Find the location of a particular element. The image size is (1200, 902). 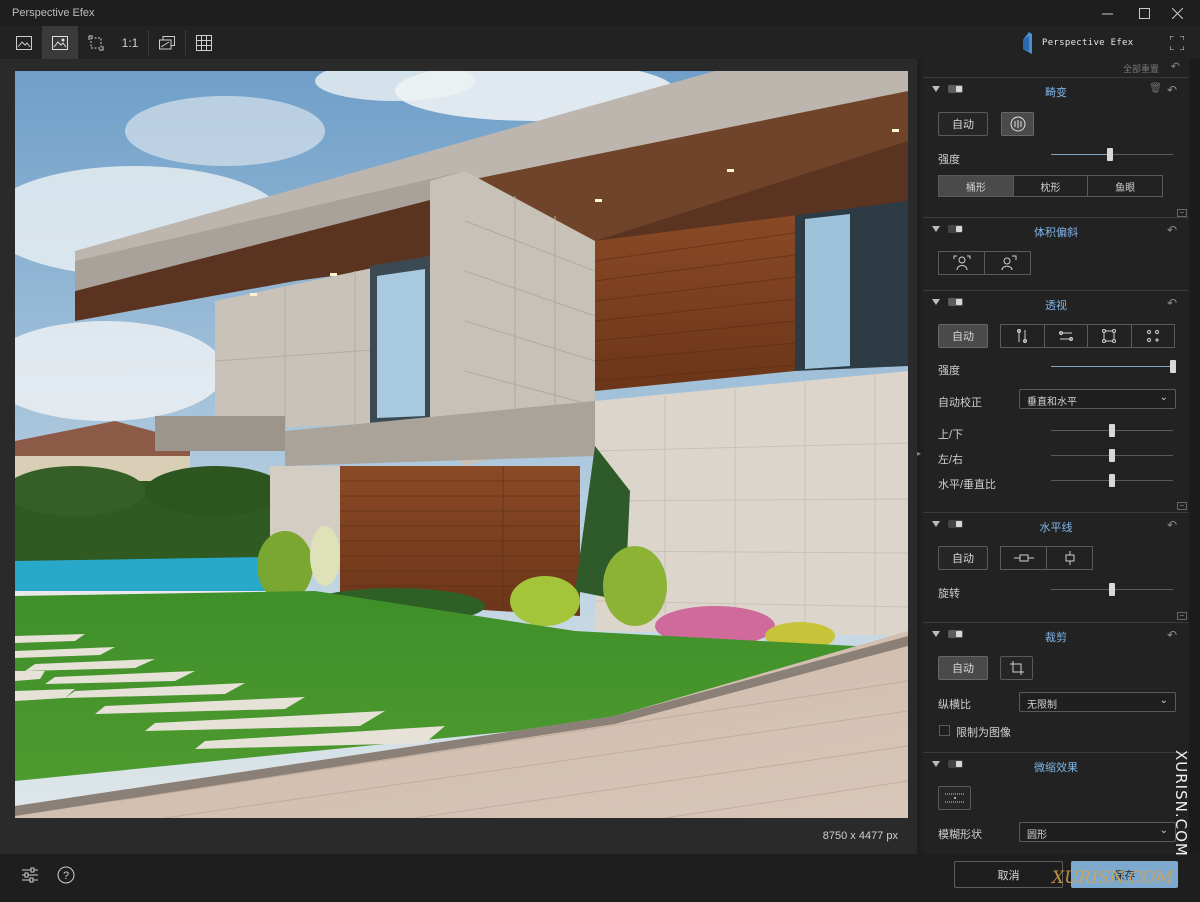

perspective-tool-group is located at coordinates (1087, 336).